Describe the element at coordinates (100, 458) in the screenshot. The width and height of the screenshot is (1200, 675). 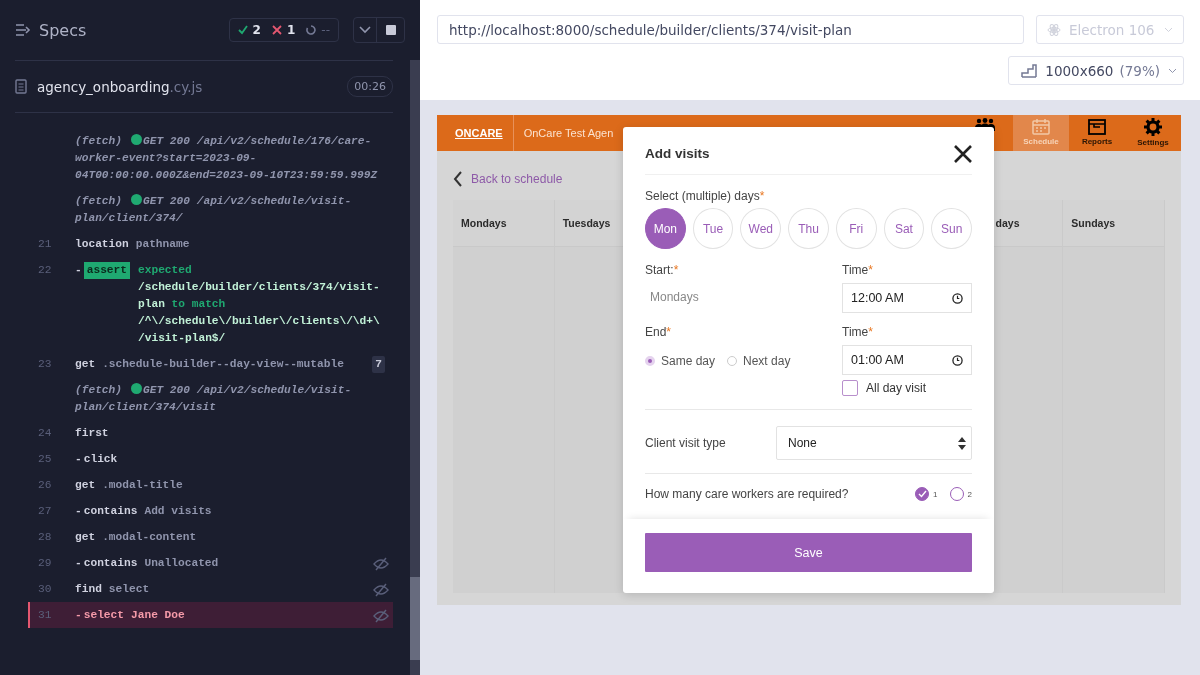
I see `command-name: click` at that location.